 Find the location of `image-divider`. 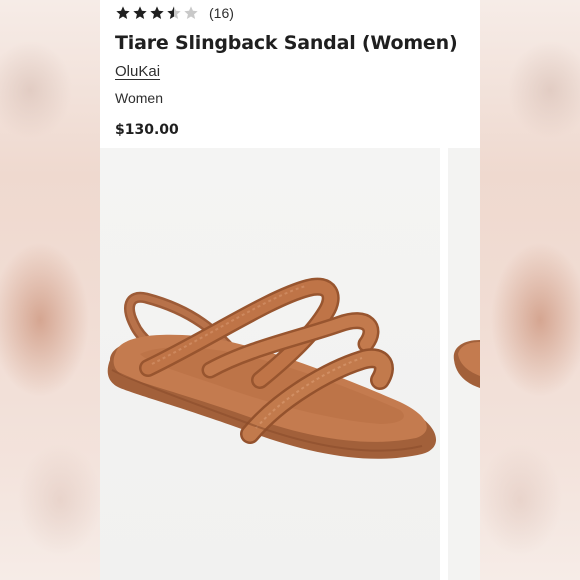

image-divider is located at coordinates (444, 364).